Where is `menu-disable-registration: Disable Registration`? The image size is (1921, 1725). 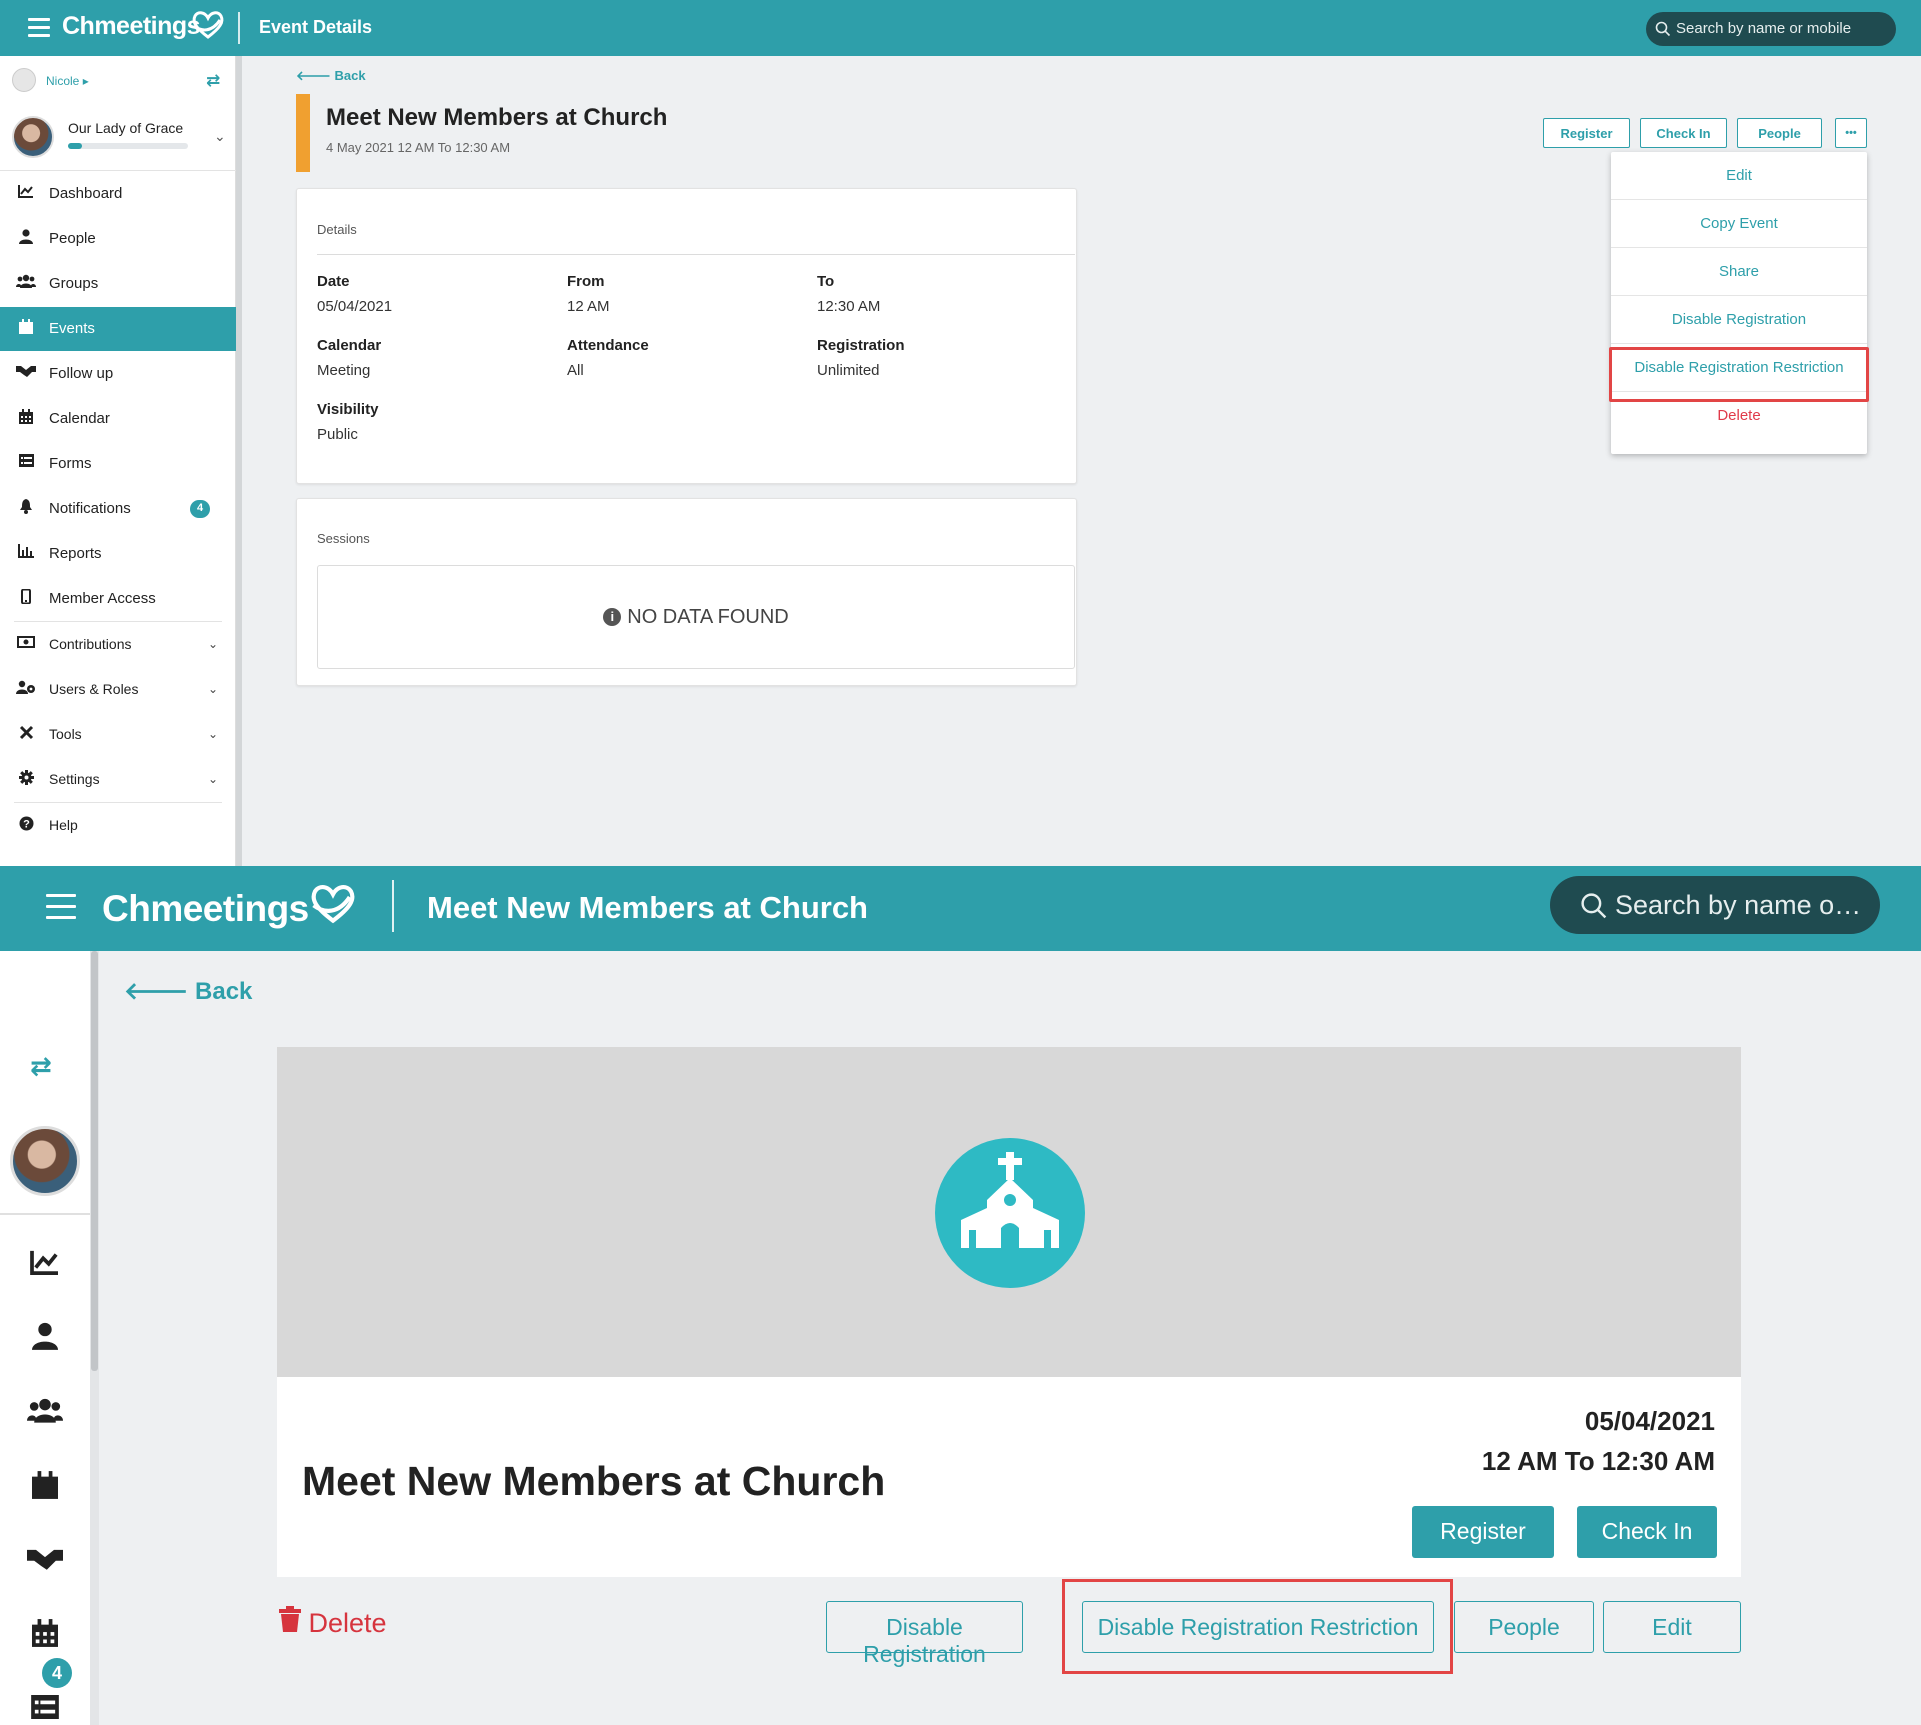
menu-disable-registration: Disable Registration is located at coordinates (1739, 320).